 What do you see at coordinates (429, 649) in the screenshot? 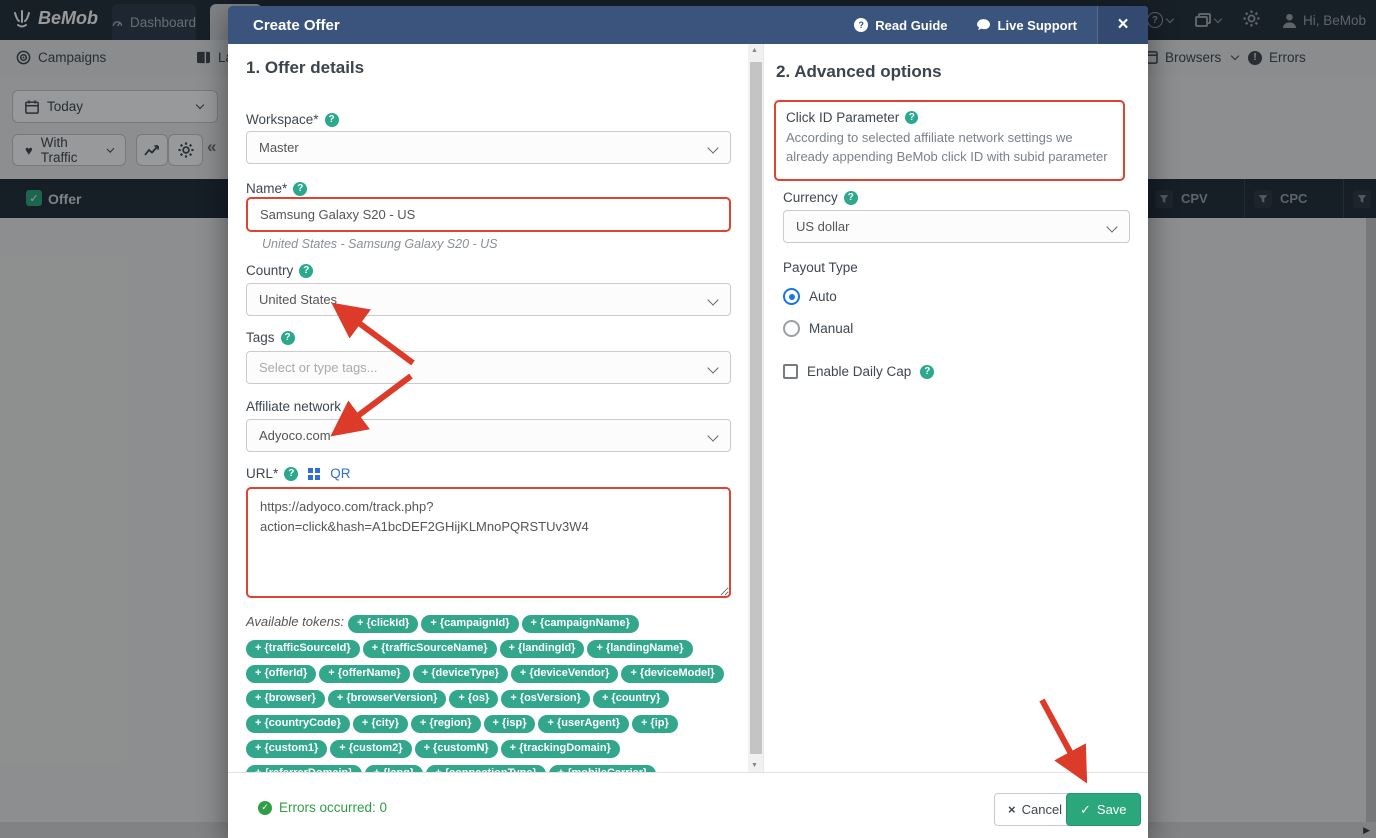
I see `token-pill: + {trafficSourceName}` at bounding box center [429, 649].